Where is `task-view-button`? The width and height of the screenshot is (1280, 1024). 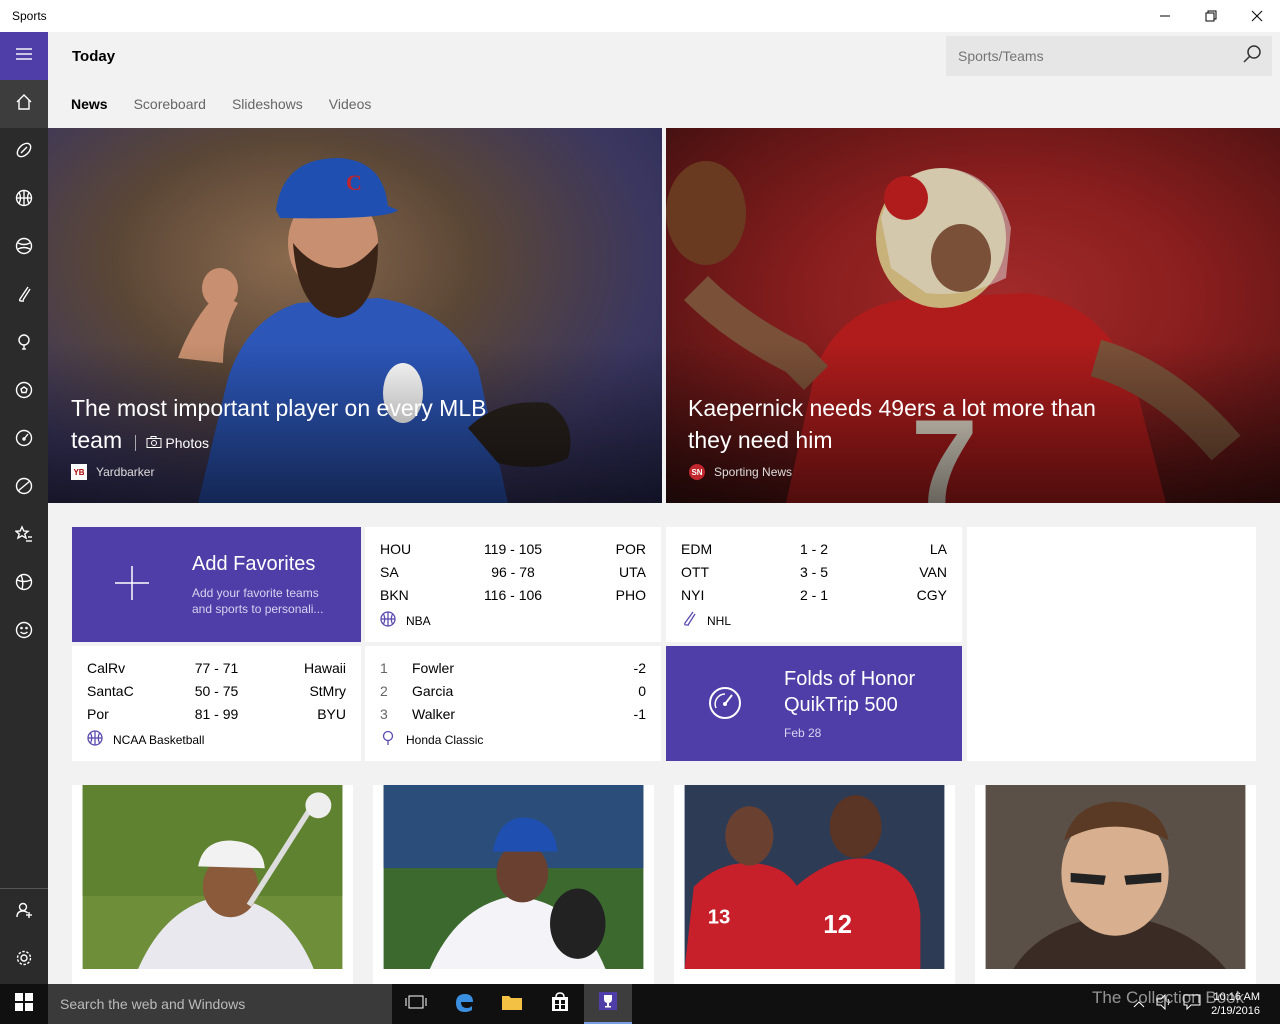 task-view-button is located at coordinates (416, 1004).